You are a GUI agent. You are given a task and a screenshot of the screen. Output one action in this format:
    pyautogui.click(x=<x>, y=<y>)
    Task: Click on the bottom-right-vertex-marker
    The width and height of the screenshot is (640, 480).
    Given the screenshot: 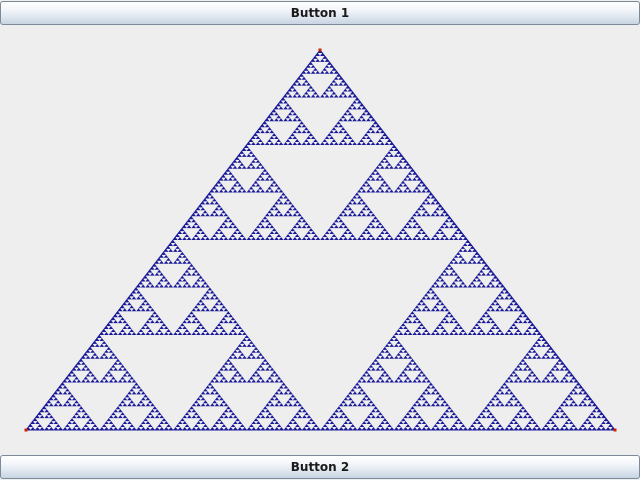 What is the action you would take?
    pyautogui.click(x=615, y=430)
    